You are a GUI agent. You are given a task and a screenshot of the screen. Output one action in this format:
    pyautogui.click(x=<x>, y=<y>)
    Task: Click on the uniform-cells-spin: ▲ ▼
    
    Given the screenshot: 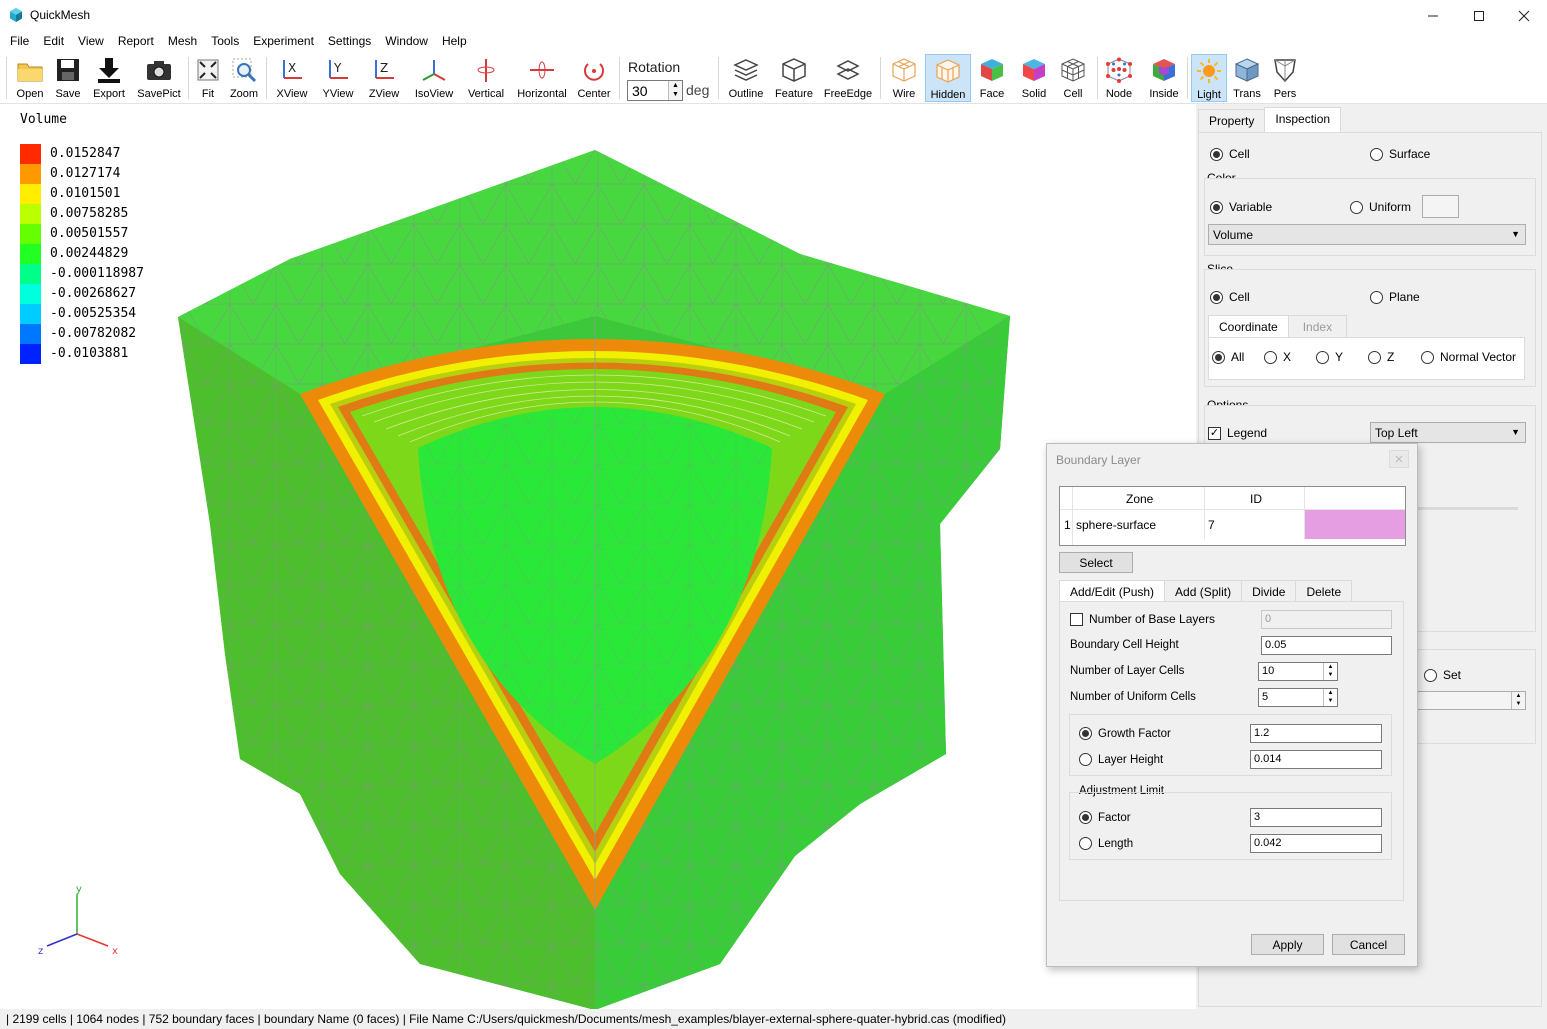 What is the action you would take?
    pyautogui.click(x=1330, y=697)
    